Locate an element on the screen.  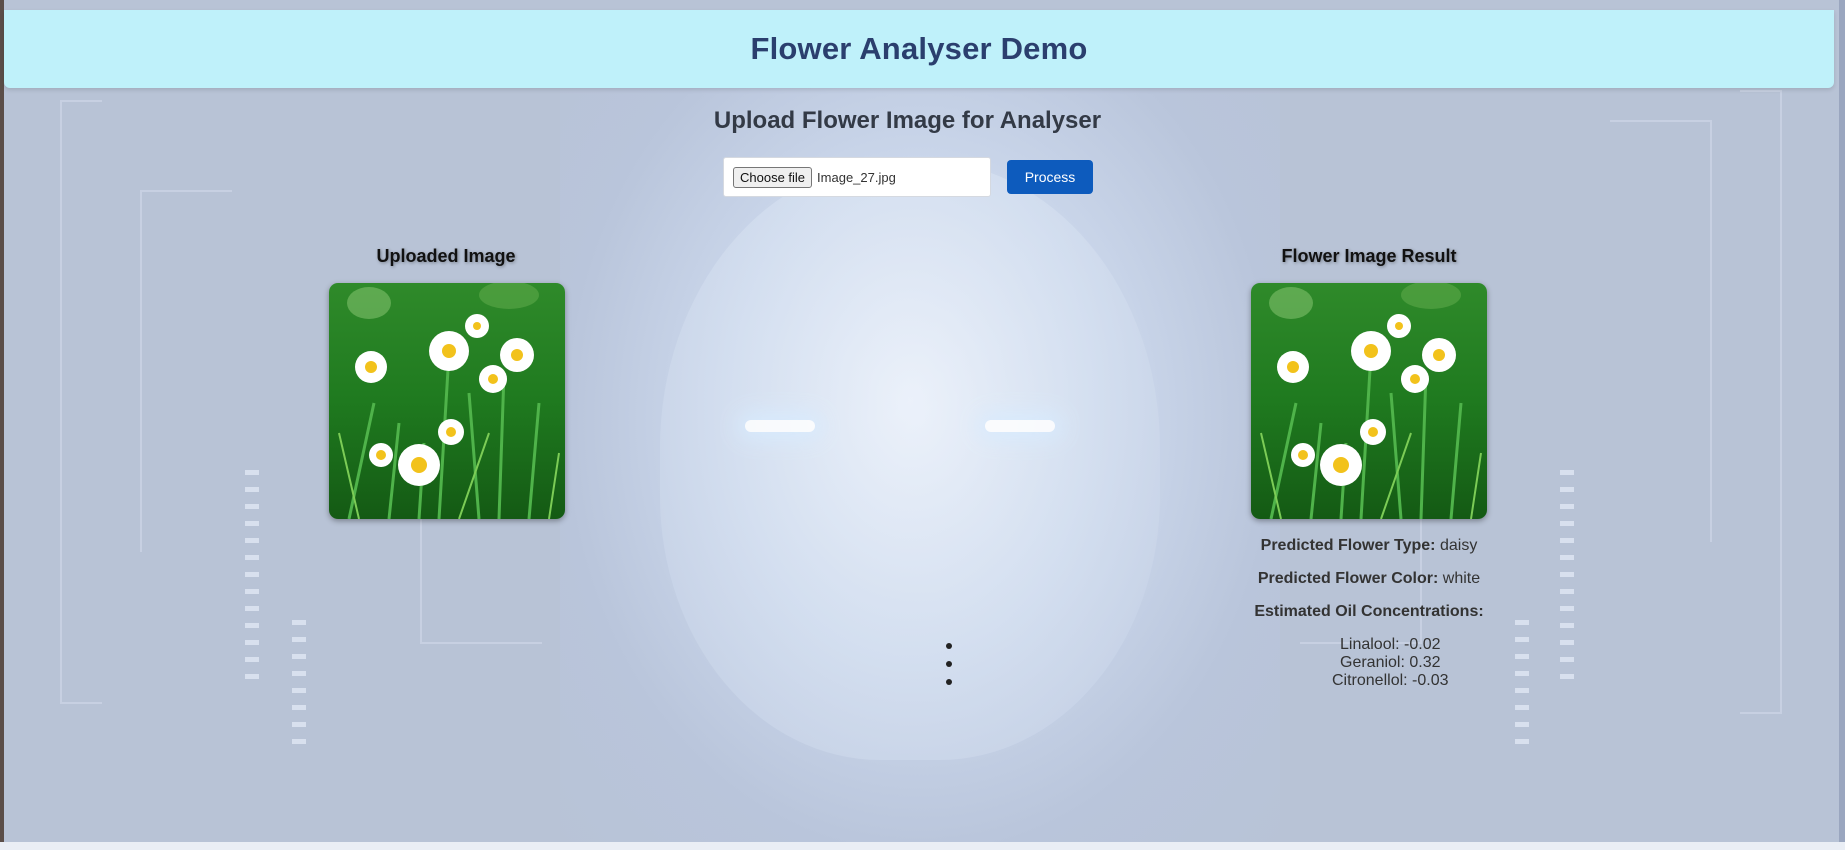
predicted-type: Predicted Flower Type: daisy is located at coordinates (1369, 546).